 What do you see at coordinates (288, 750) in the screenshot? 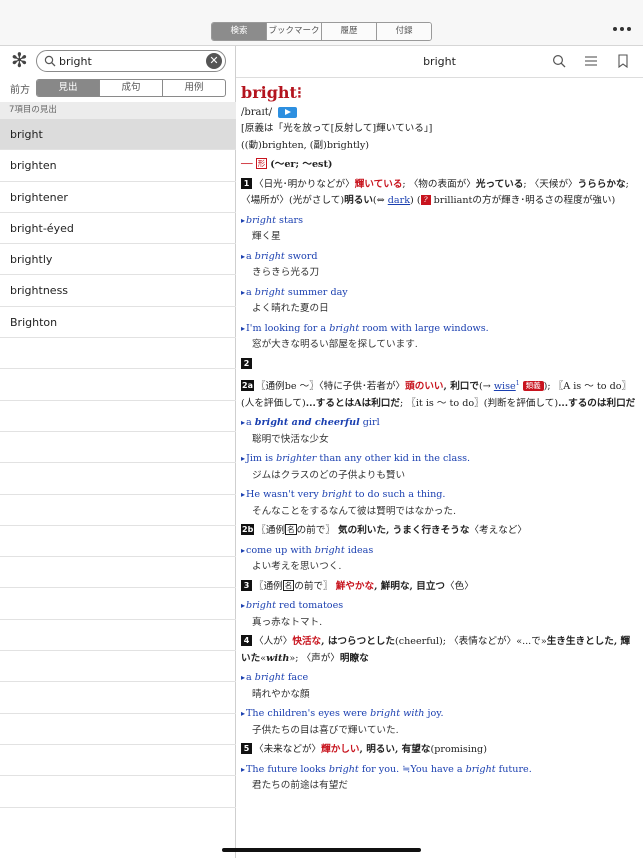
I see `sense-text: 〈未来などが〉` at bounding box center [288, 750].